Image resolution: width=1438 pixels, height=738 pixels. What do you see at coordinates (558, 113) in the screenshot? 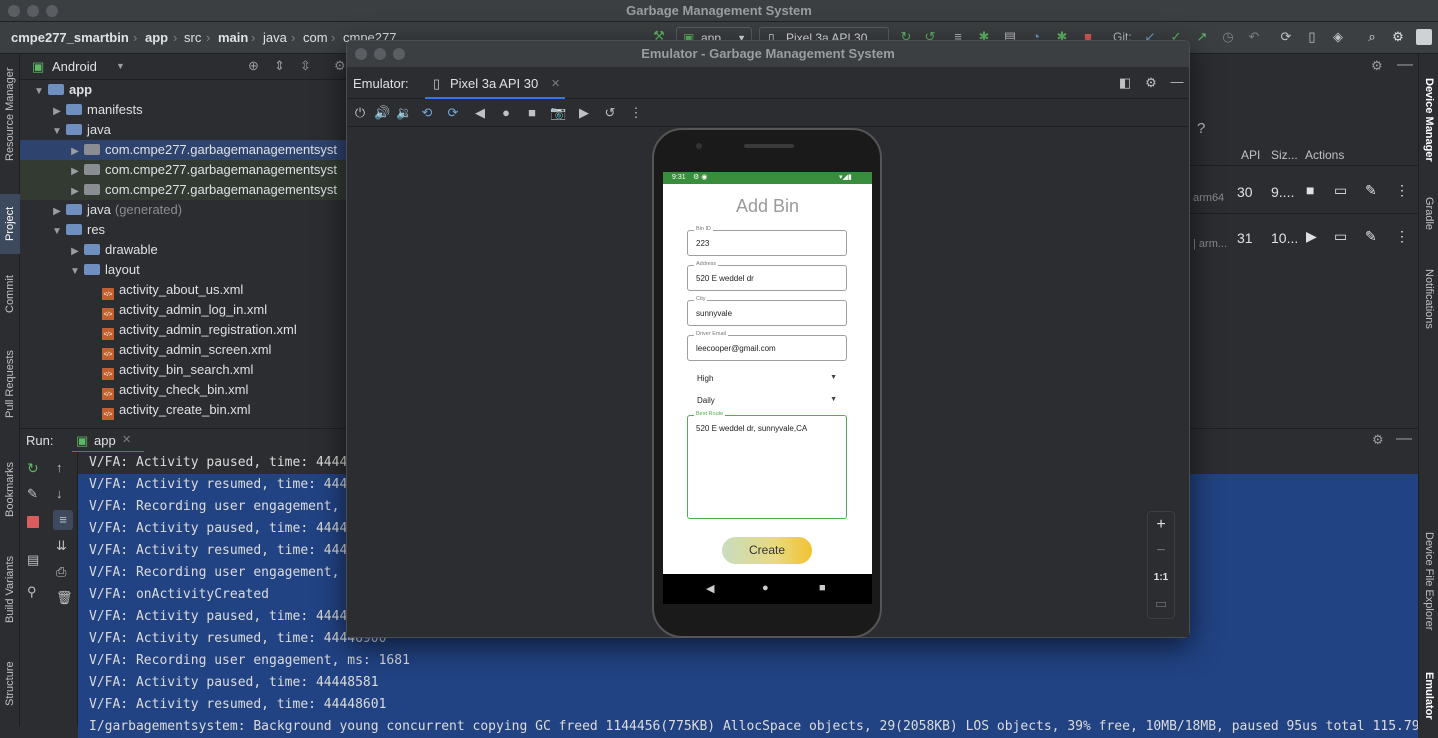
I see `camera-icon: 📷` at bounding box center [558, 113].